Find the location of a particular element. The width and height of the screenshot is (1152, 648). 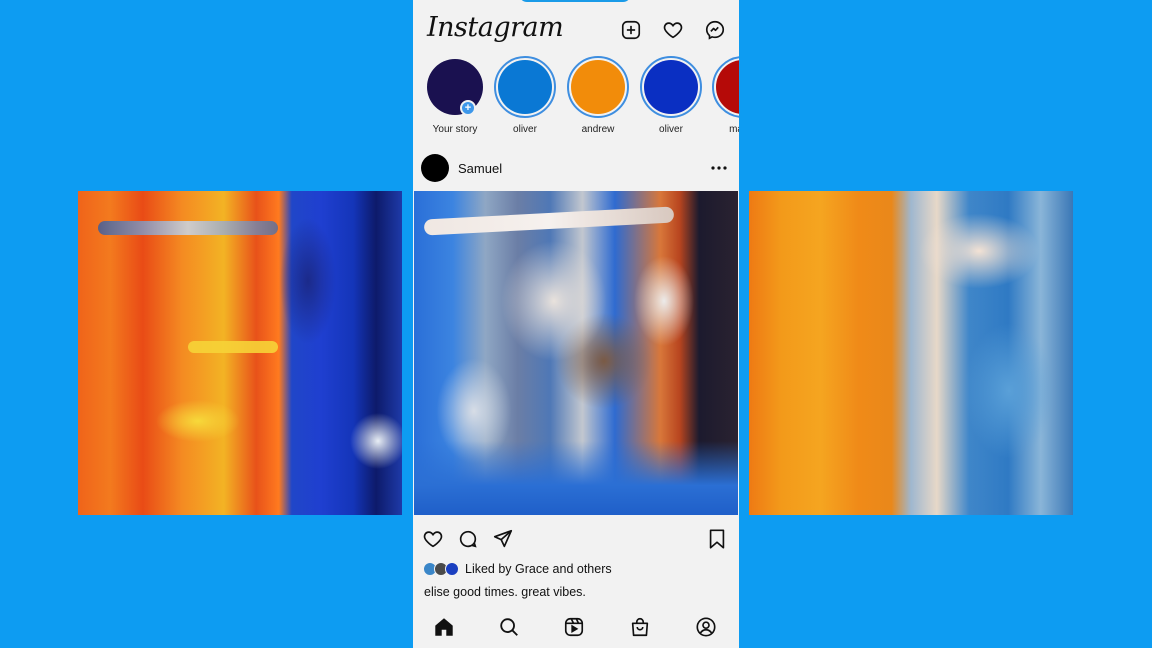

stories-tray: + Your story oliver andrew oliver mate is located at coordinates (576, 99).